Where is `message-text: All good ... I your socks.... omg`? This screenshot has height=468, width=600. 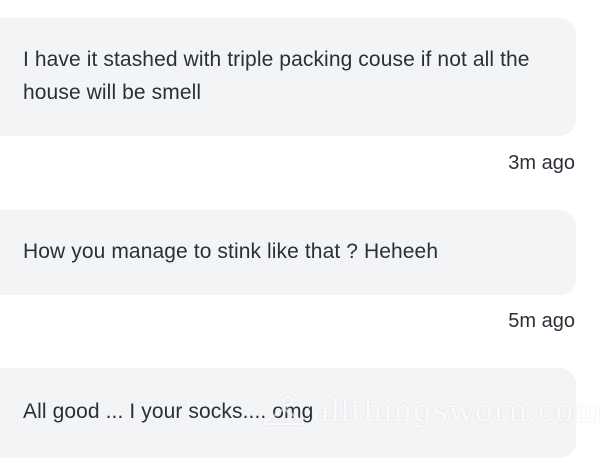
message-text: All good ... I your socks.... omg is located at coordinates (168, 411).